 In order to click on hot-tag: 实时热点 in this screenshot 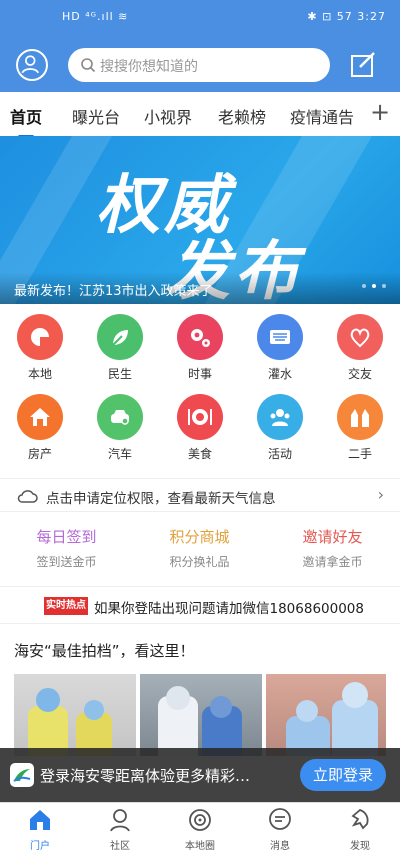, I will do `click(66, 606)`.